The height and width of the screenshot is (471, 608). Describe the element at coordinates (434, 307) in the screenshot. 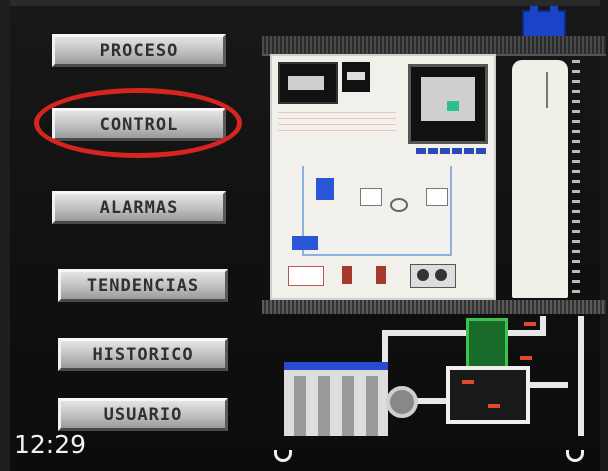

I see `lower-cable-rail` at that location.